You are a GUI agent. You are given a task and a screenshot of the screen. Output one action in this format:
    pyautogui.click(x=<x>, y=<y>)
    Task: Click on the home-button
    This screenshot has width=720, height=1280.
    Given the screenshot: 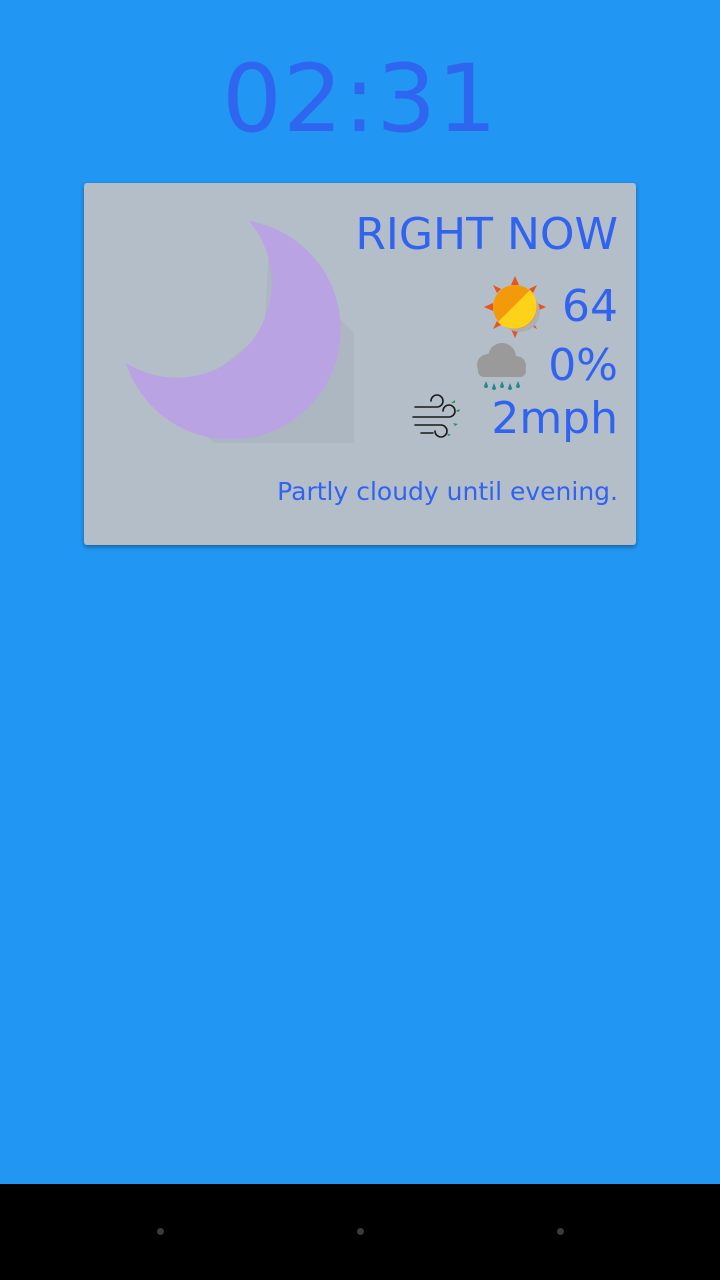 What is the action you would take?
    pyautogui.click(x=360, y=1231)
    